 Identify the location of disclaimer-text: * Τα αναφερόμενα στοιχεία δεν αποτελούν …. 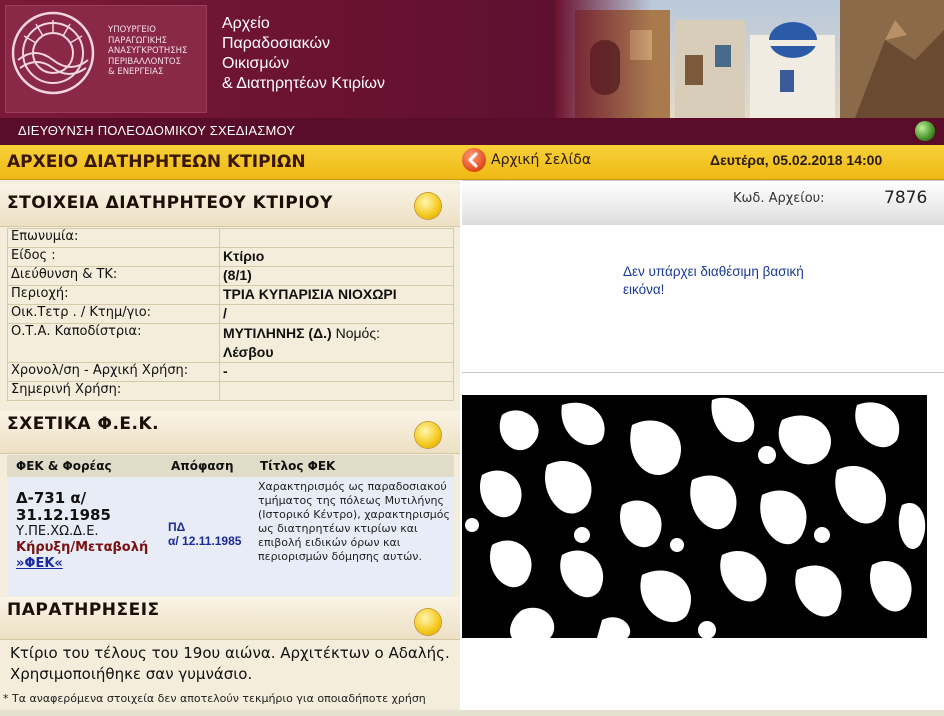
(214, 698).